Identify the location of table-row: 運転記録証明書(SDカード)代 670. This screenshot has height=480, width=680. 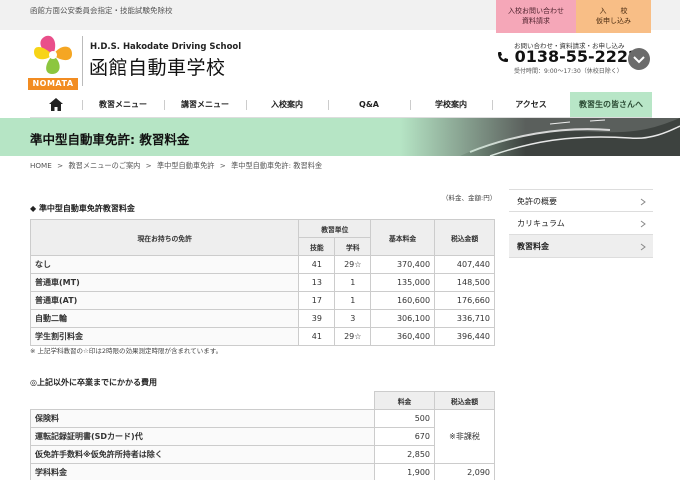
(262, 436).